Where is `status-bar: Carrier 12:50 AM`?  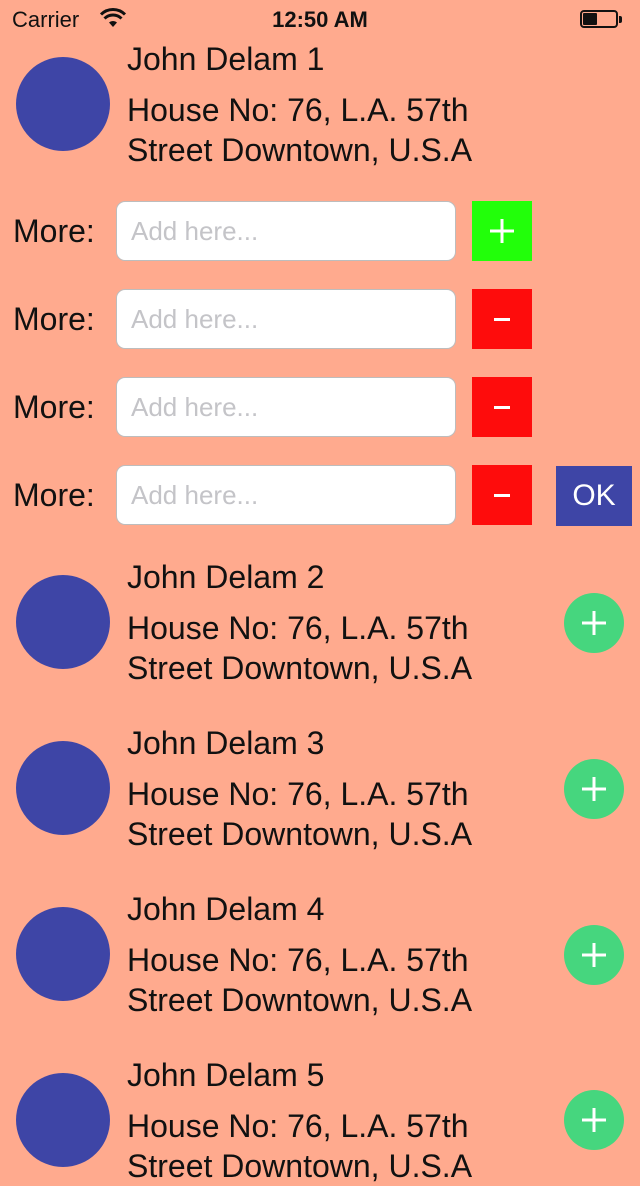
status-bar: Carrier 12:50 AM is located at coordinates (320, 20).